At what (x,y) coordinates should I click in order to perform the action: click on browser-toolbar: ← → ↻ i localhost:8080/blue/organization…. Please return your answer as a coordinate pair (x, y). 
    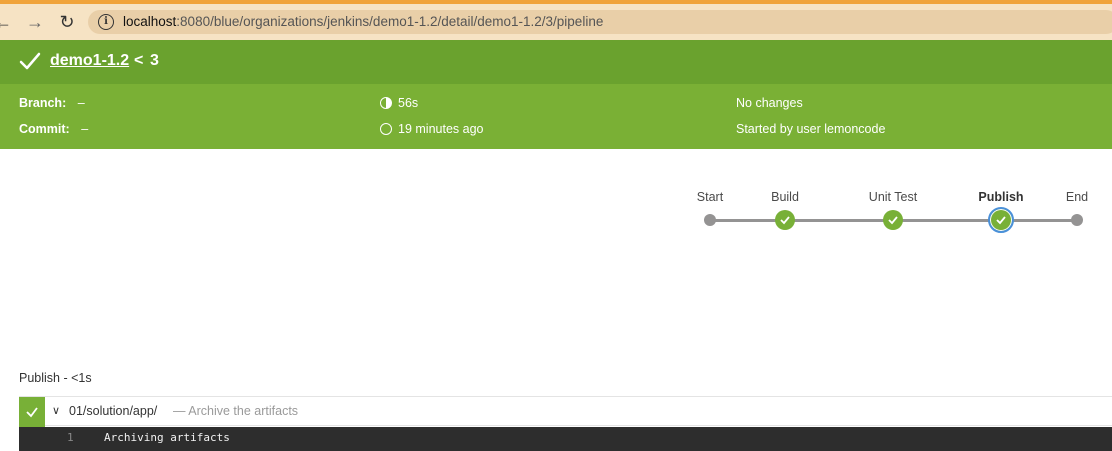
    Looking at the image, I should click on (556, 22).